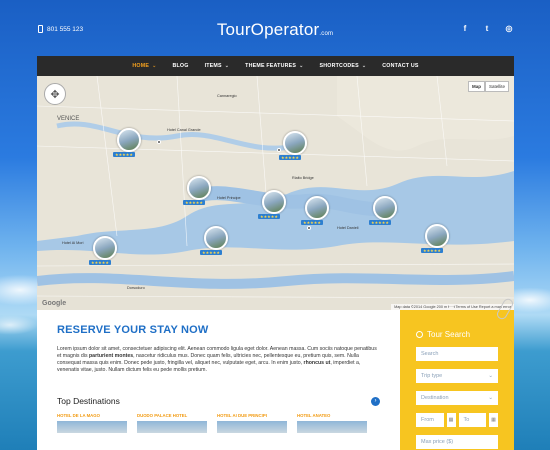  Describe the element at coordinates (271, 66) in the screenshot. I see `nav-label: THEME FEATURES` at that location.